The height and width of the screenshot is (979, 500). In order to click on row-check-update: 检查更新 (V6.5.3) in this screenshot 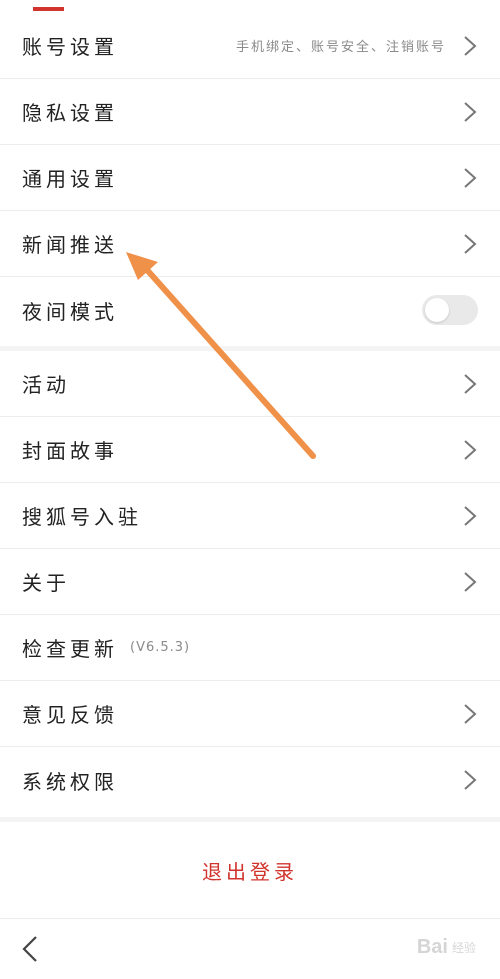, I will do `click(250, 648)`.